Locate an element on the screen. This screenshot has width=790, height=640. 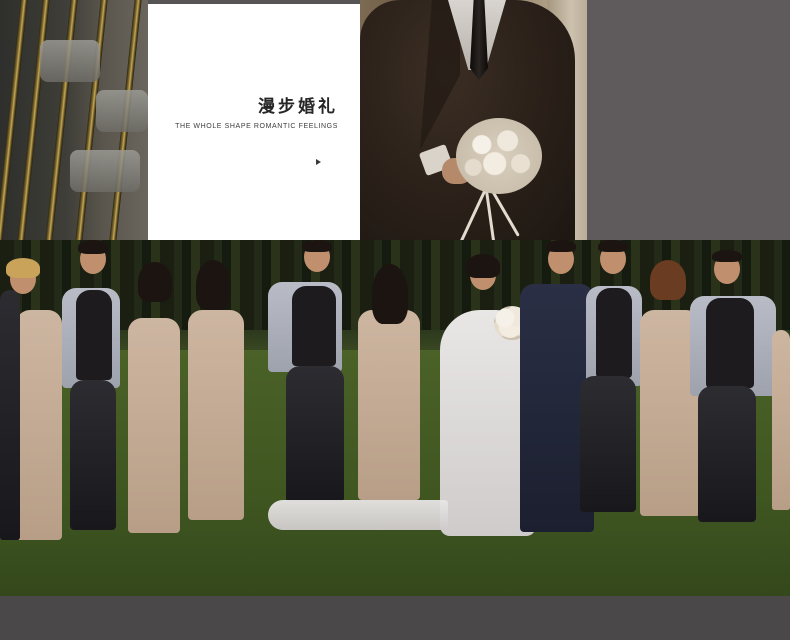
play-arrow-icon is located at coordinates (318, 162).